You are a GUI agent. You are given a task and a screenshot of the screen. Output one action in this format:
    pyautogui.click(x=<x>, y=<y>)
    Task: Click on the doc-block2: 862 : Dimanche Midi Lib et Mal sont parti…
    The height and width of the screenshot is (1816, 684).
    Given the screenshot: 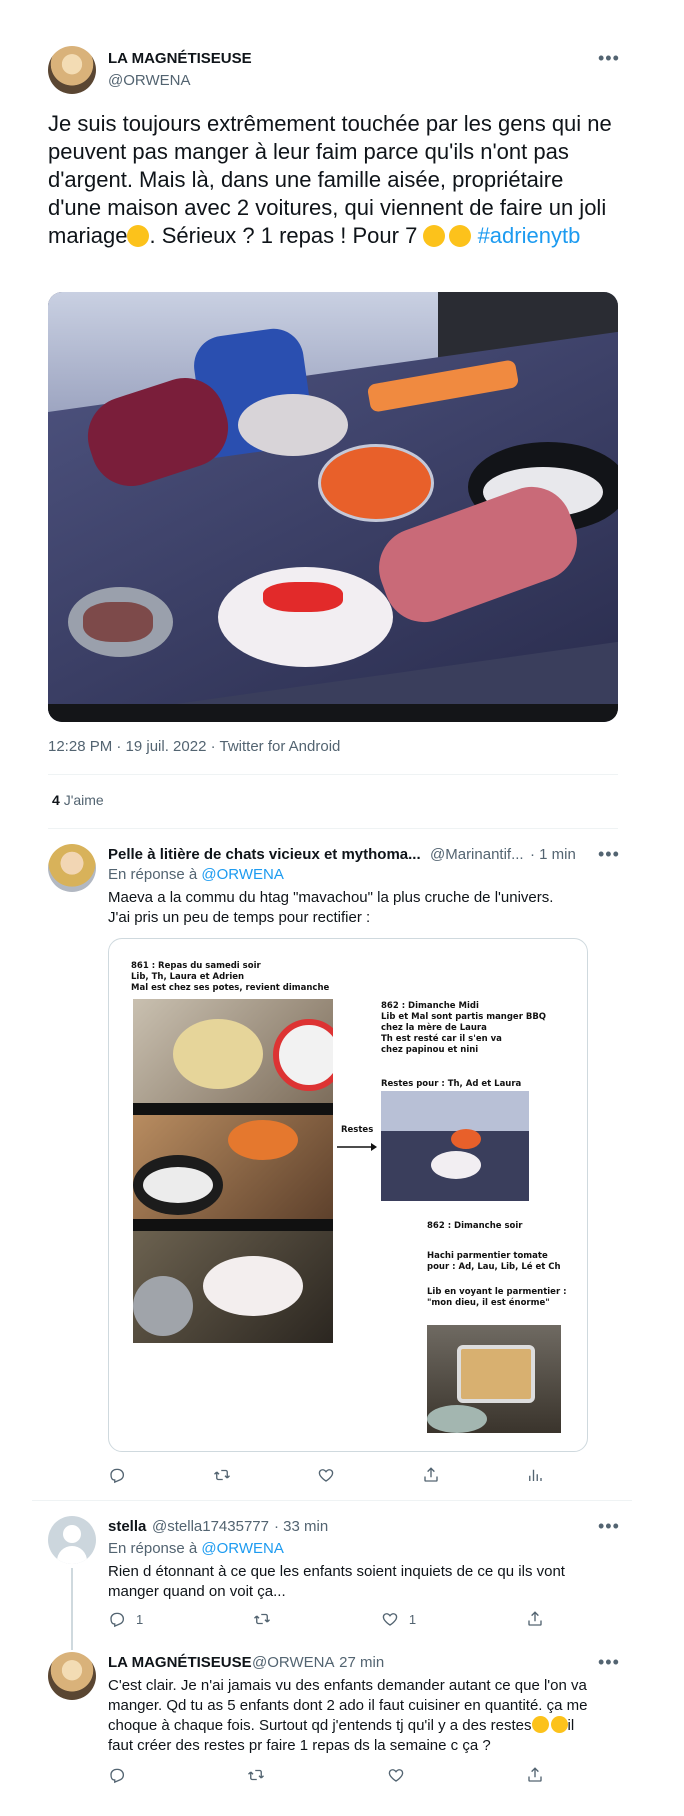 What is the action you would take?
    pyautogui.click(x=464, y=1028)
    